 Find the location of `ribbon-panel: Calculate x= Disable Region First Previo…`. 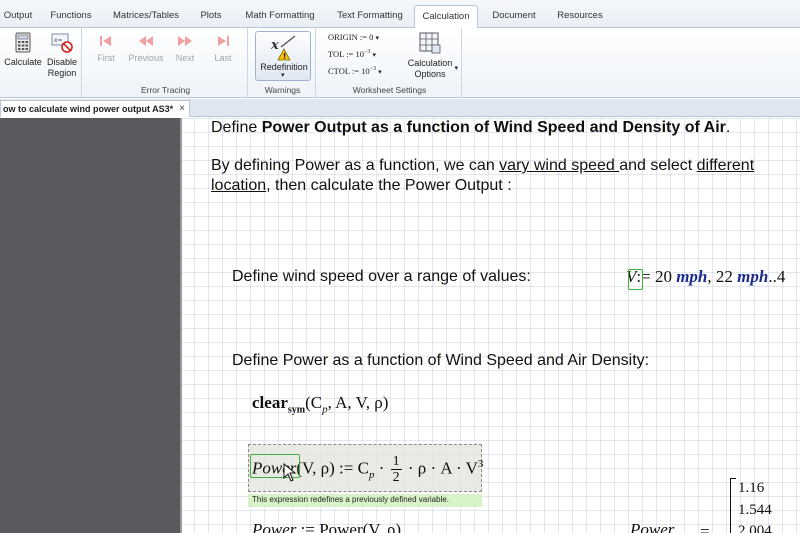

ribbon-panel: Calculate x= Disable Region First Previo… is located at coordinates (400, 63).